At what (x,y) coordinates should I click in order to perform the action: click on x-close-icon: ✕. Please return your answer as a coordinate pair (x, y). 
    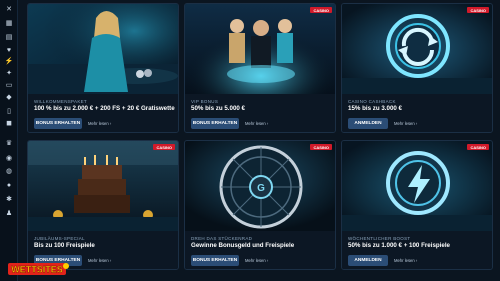
    Looking at the image, I should click on (9, 10).